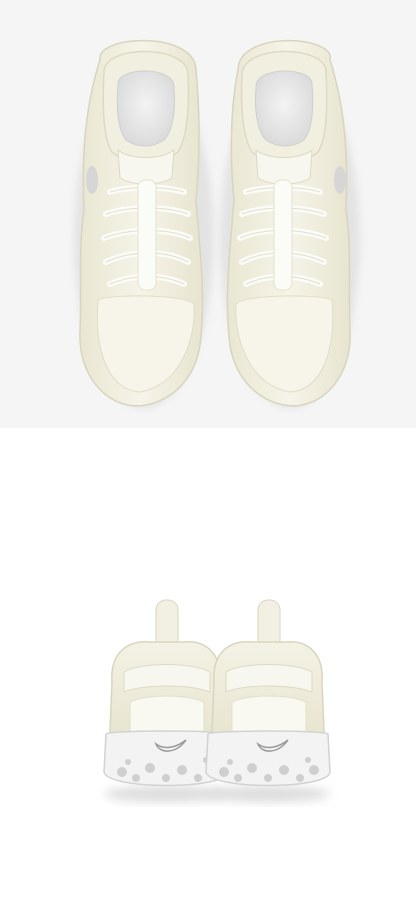  What do you see at coordinates (268, 700) in the screenshot?
I see `right-shoe-back` at bounding box center [268, 700].